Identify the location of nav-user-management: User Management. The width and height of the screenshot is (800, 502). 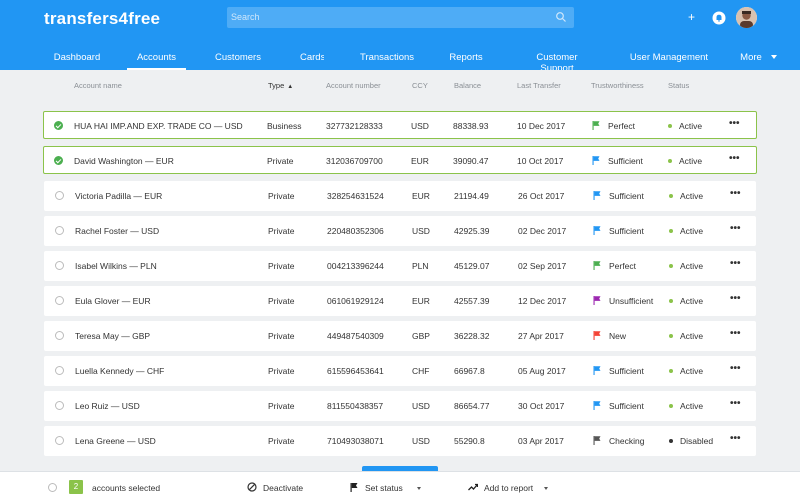
(669, 59).